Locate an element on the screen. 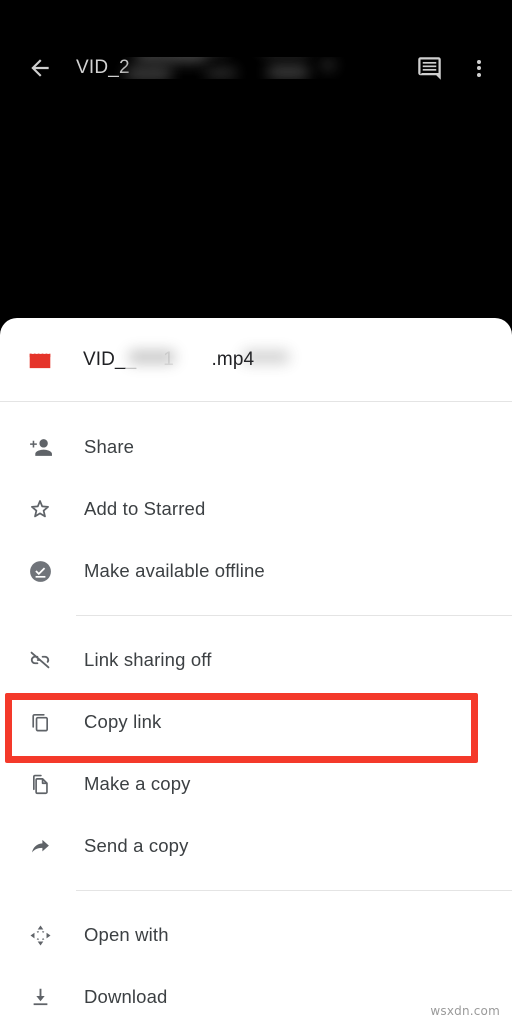 The width and height of the screenshot is (512, 1024). menu-item-label: Add to Starred is located at coordinates (145, 508).